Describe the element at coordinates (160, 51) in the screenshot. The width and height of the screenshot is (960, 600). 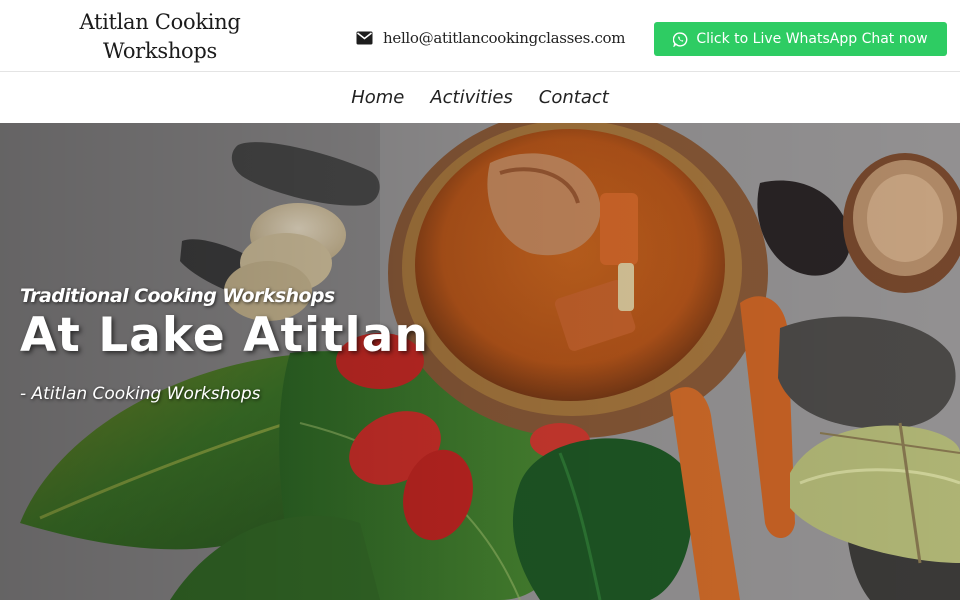
I see `logo-line-2: Workshops` at that location.